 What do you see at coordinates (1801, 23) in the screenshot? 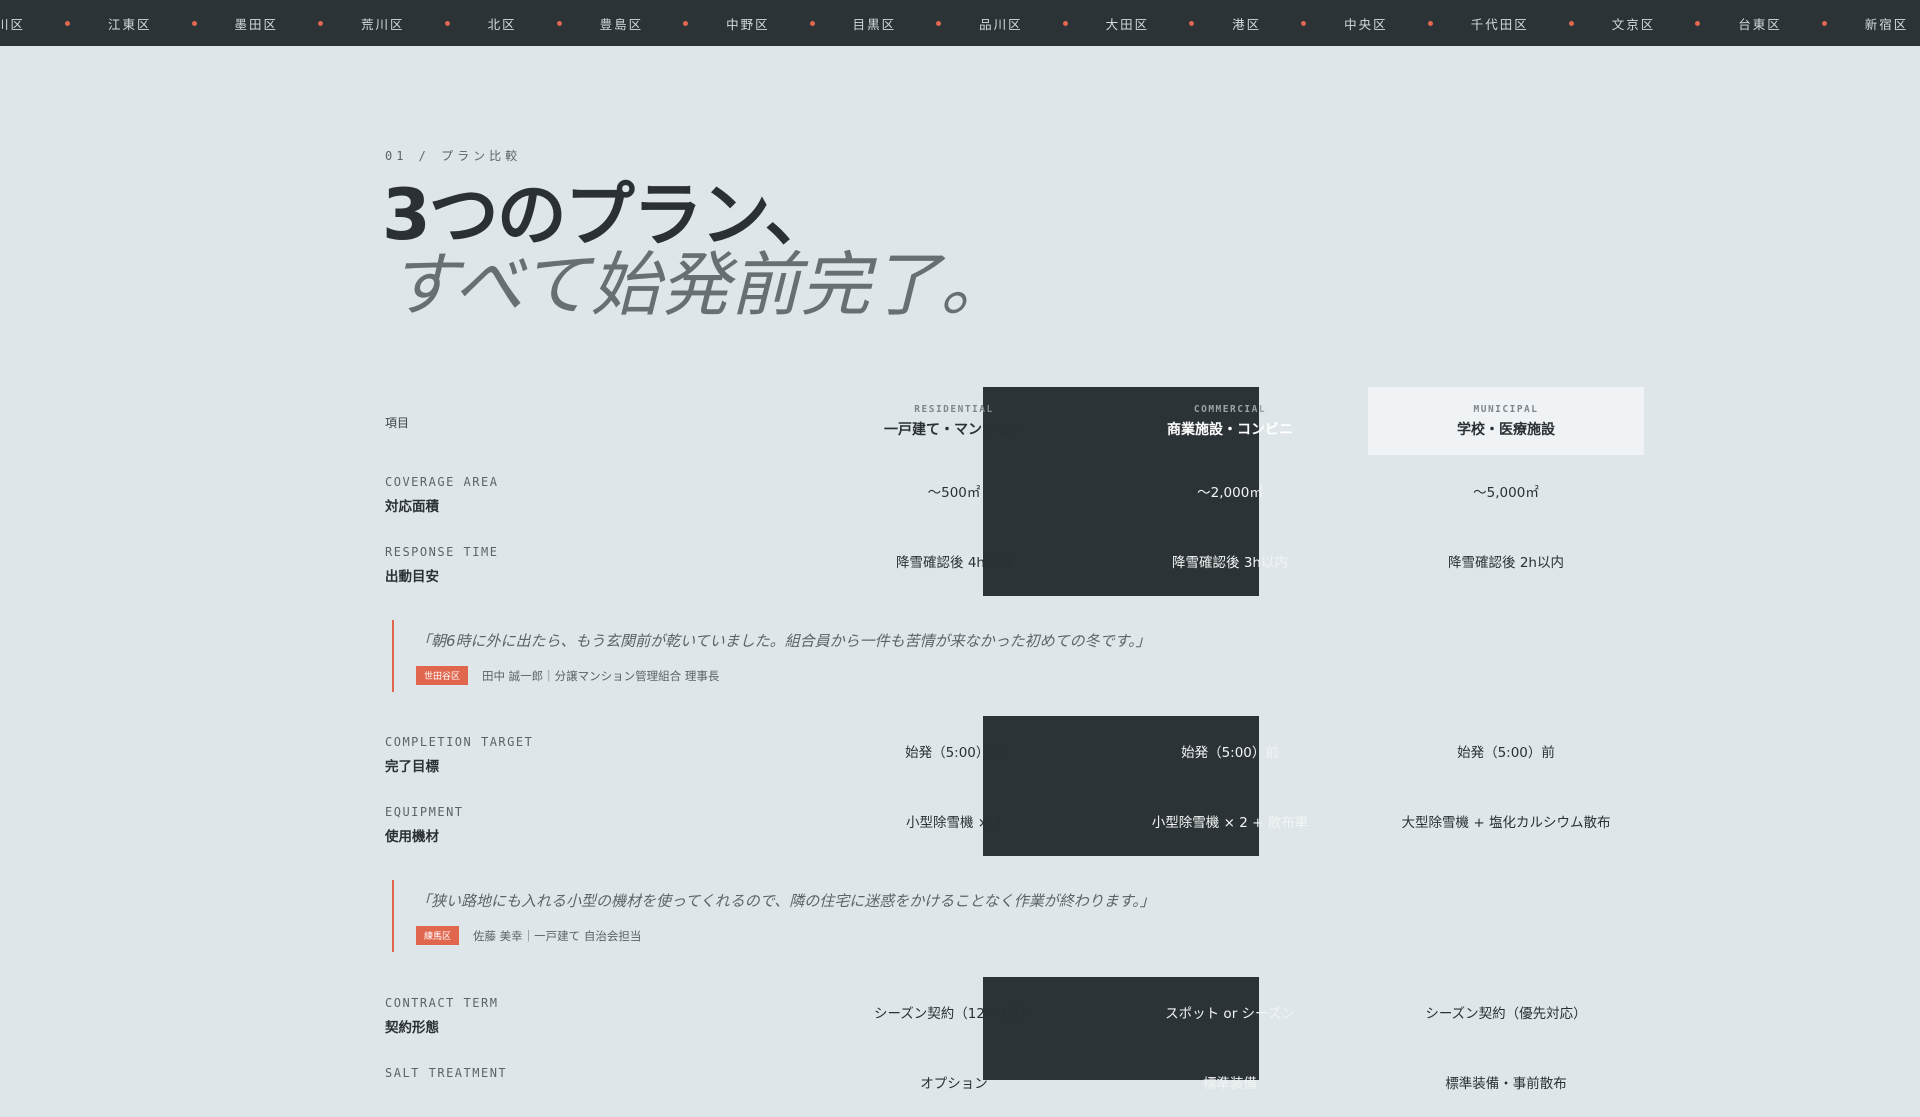
I see `ticker-ward-item: 台東区` at bounding box center [1801, 23].